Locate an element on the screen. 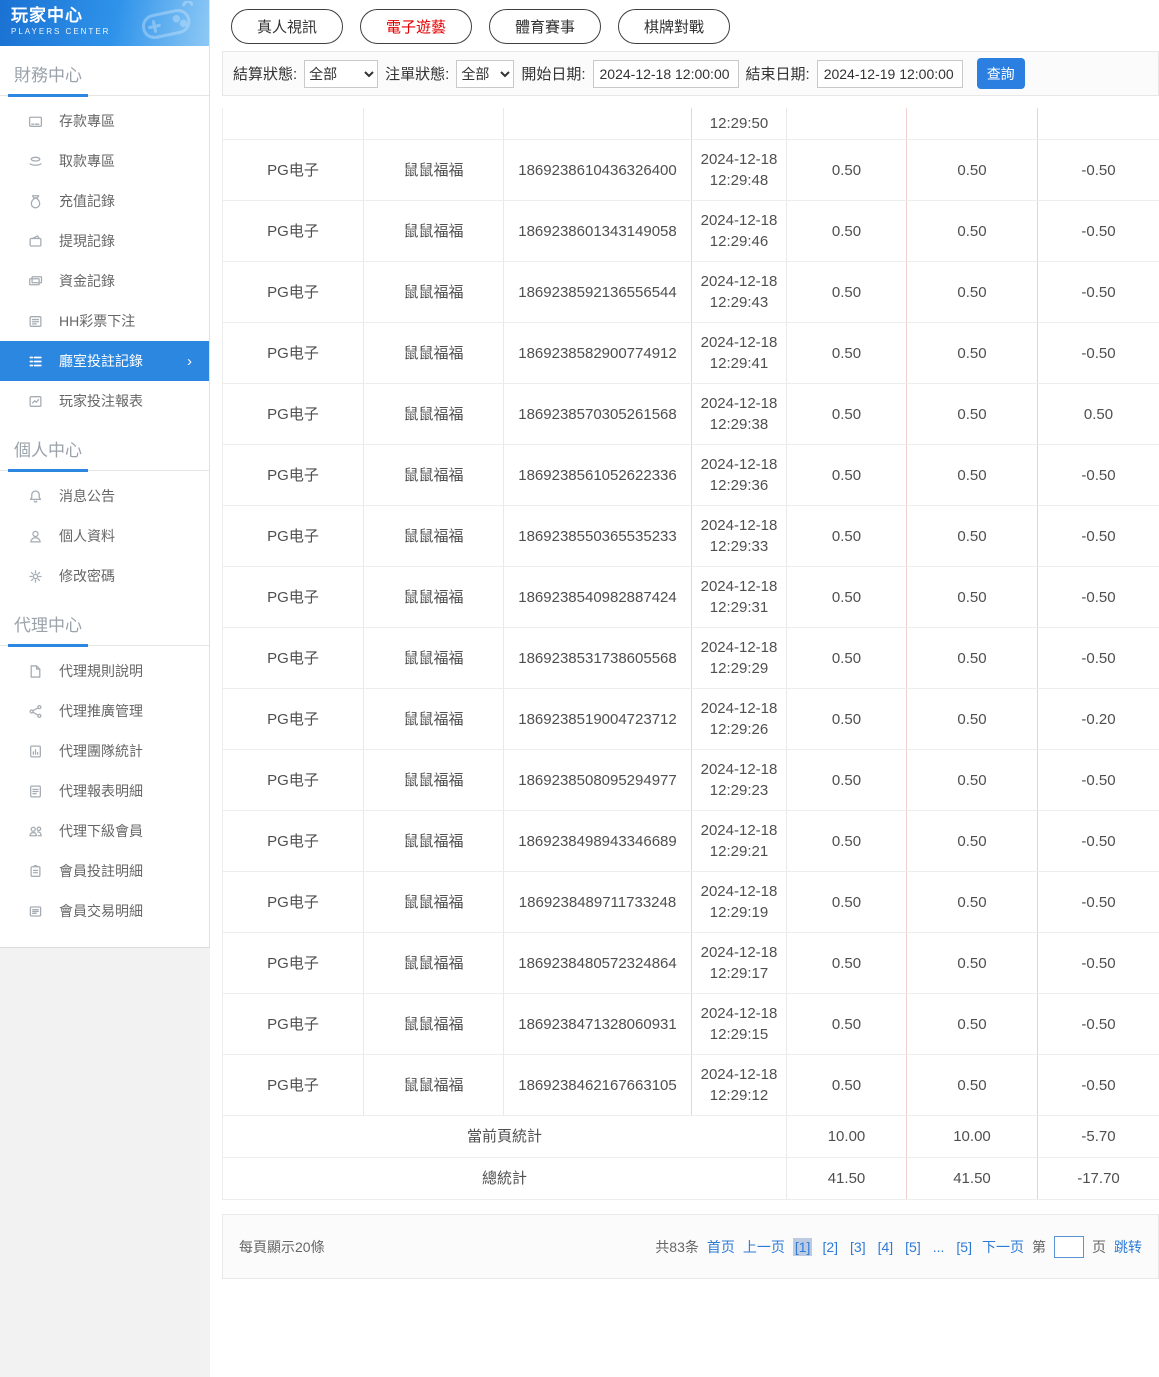 The image size is (1159, 1377). sidebar-item: 消息公告 is located at coordinates (104, 496).